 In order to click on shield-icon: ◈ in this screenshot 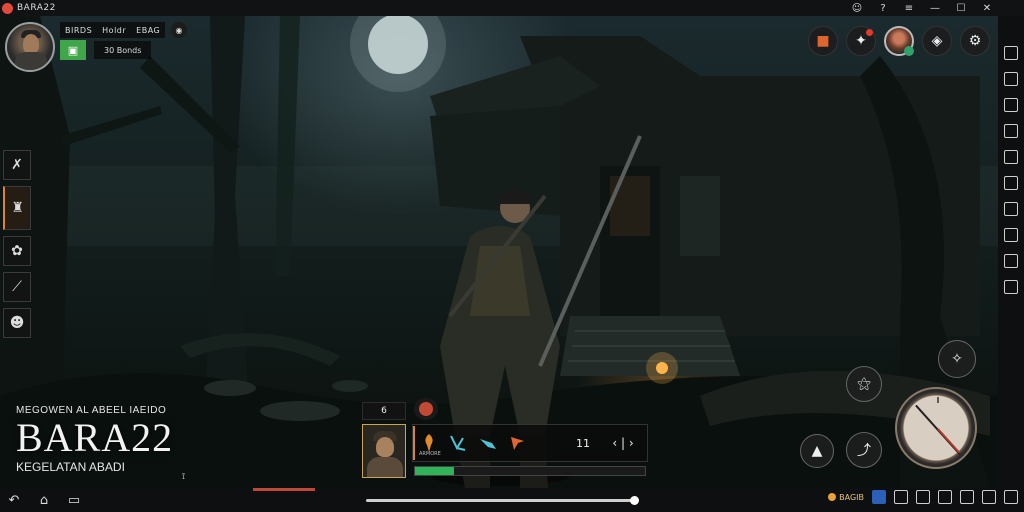, I will do `click(937, 41)`.